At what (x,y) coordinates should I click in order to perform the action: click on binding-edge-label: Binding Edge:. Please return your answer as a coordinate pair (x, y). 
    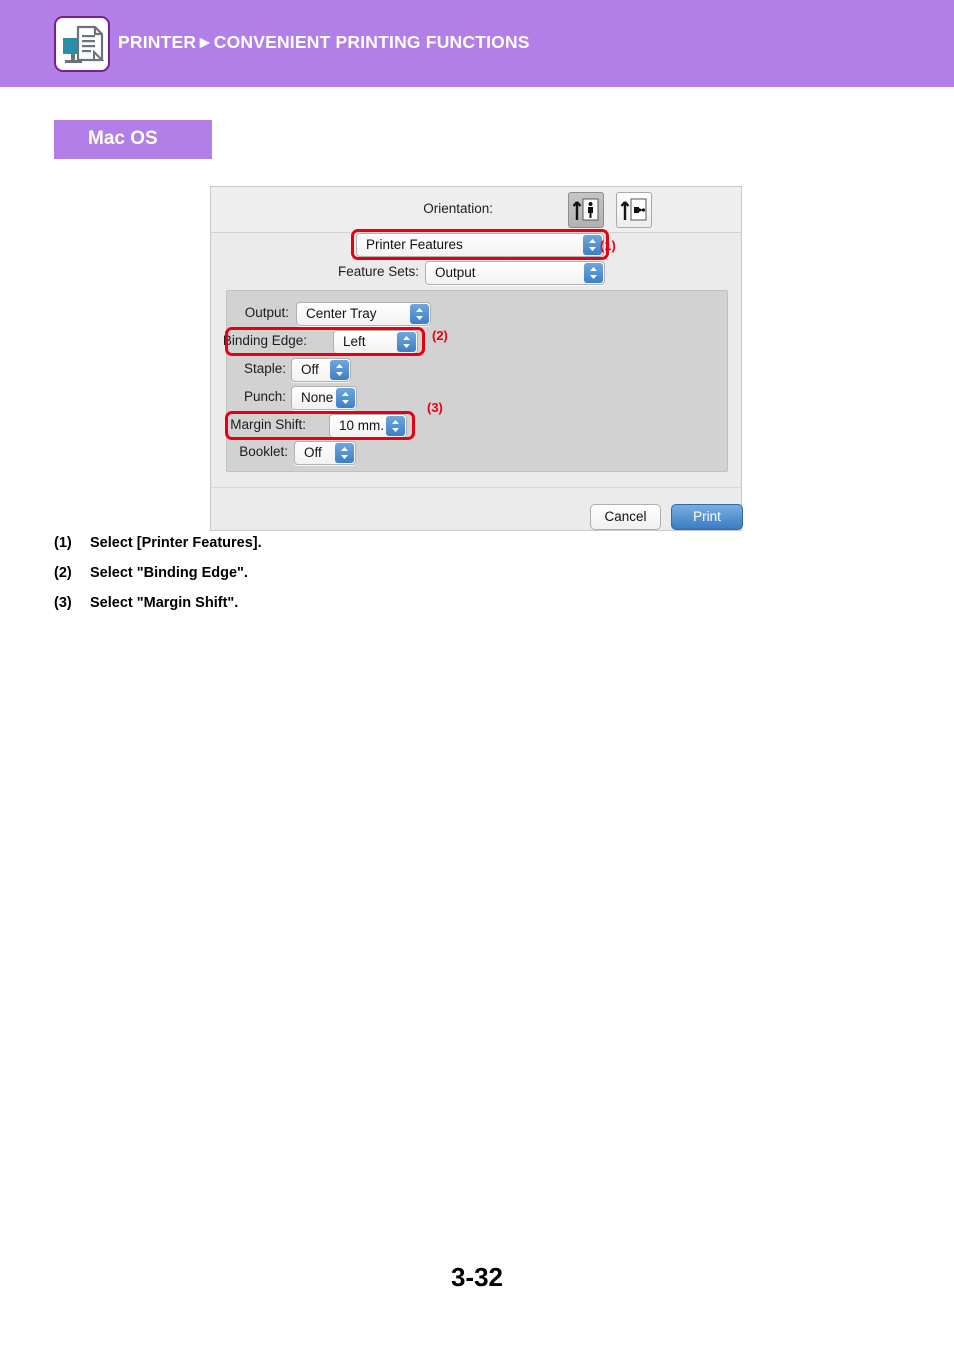
    Looking at the image, I should click on (264, 340).